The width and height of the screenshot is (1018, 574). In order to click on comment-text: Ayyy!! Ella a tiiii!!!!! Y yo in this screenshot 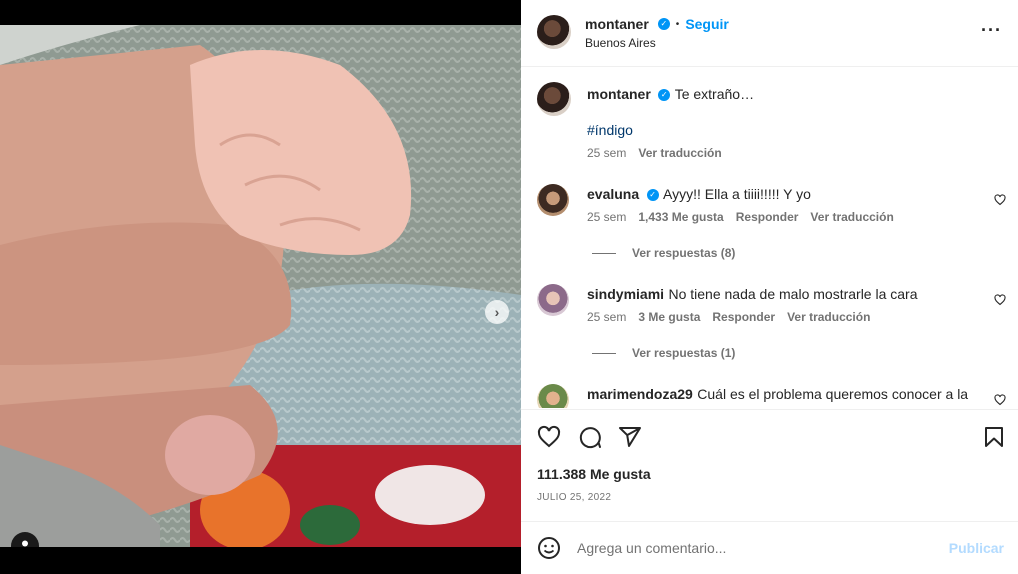, I will do `click(737, 194)`.